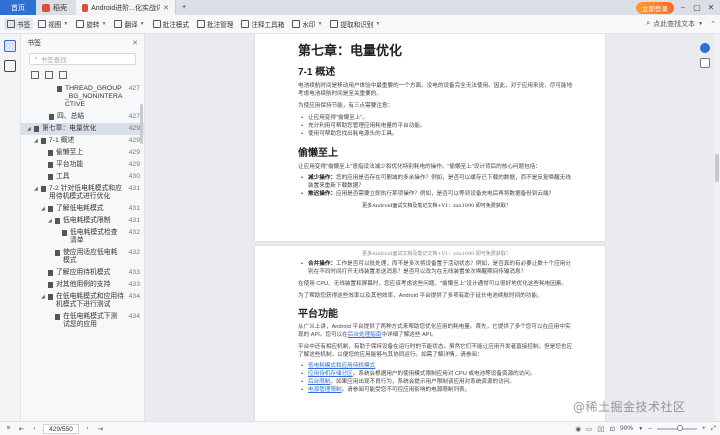 The image size is (720, 435). What do you see at coordinates (704, 428) in the screenshot?
I see `zoom-in-icon: +` at bounding box center [704, 428].